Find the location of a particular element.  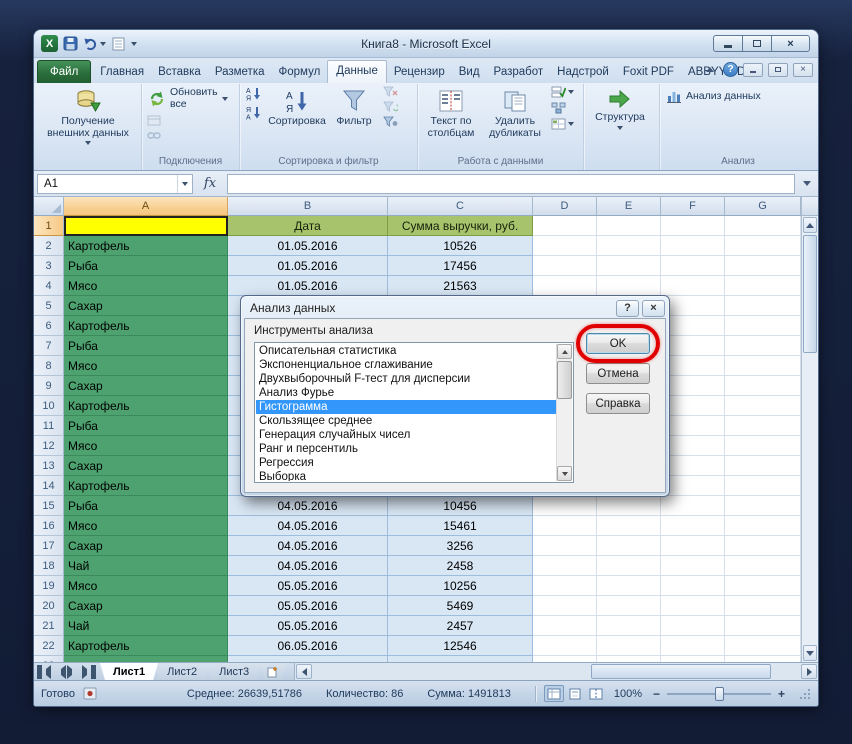

resize-grip is located at coordinates (804, 693).